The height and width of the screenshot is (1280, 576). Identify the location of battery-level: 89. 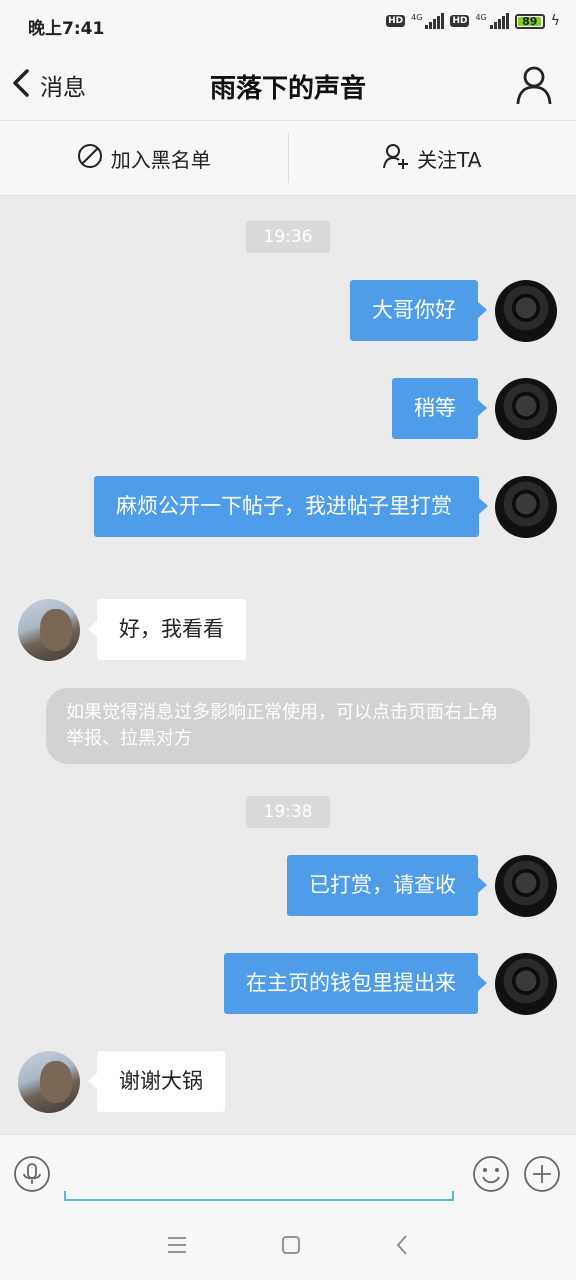
(530, 21).